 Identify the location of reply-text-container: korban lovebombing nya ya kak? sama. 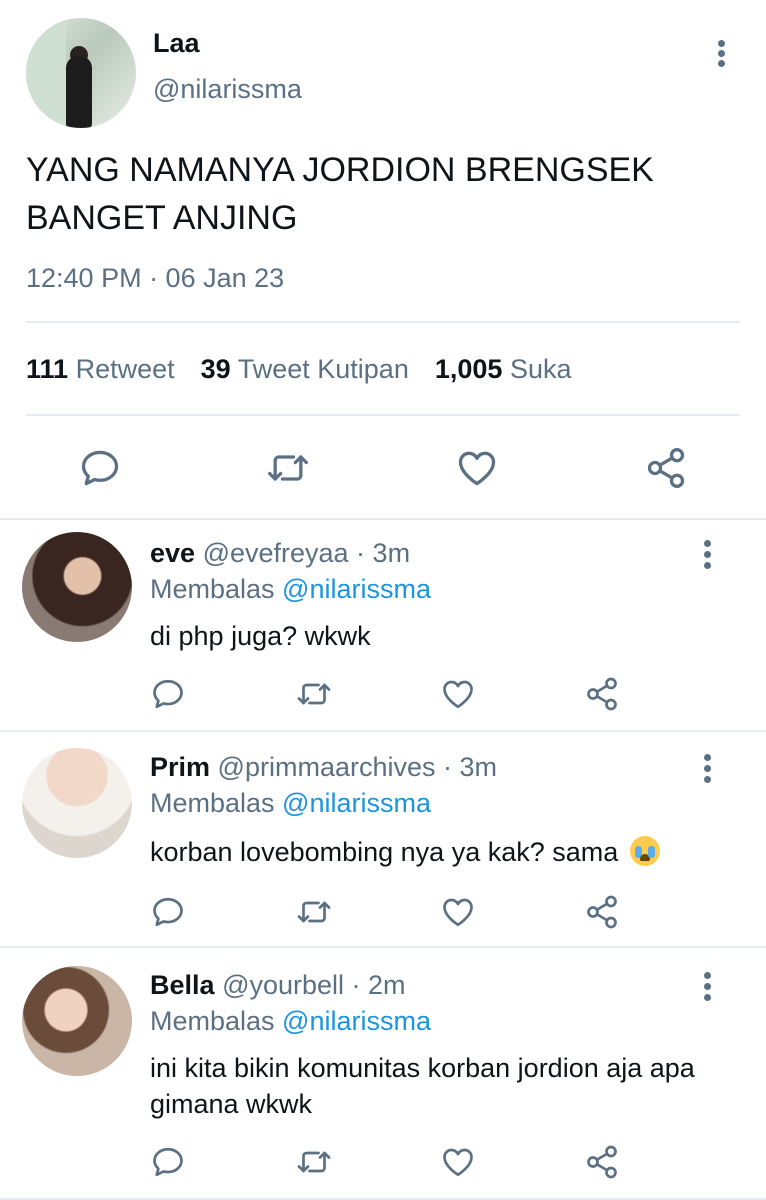
(440, 852).